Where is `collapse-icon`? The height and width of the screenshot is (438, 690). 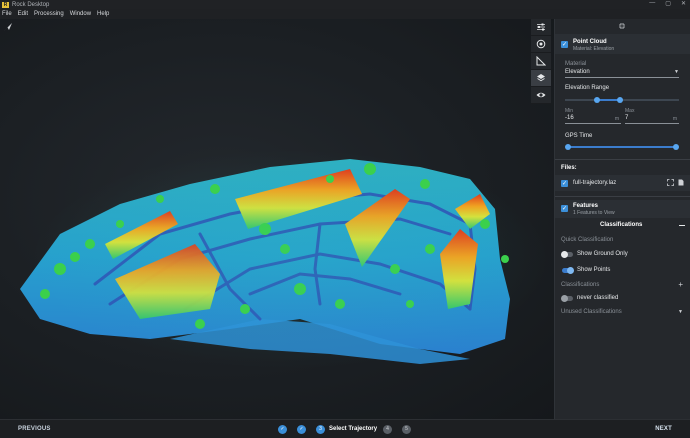
collapse-icon is located at coordinates (622, 26).